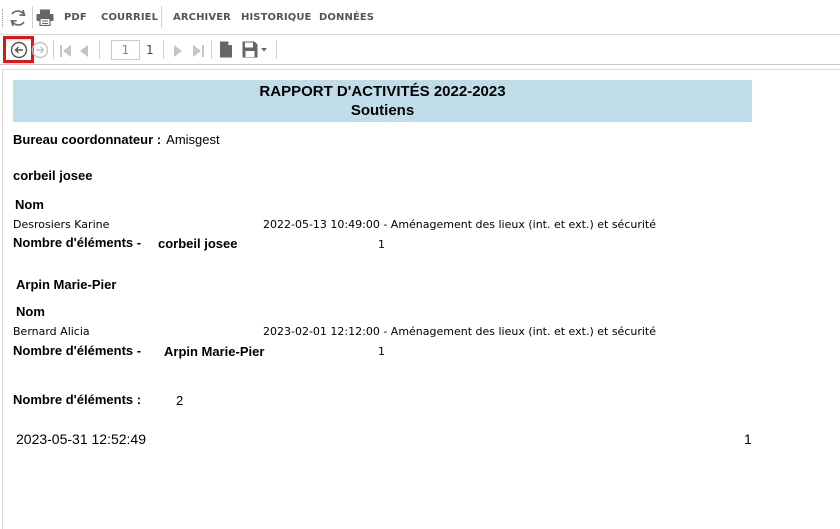 This screenshot has height=529, width=840. Describe the element at coordinates (19, 52) in the screenshot. I see `back-circle-icon` at that location.